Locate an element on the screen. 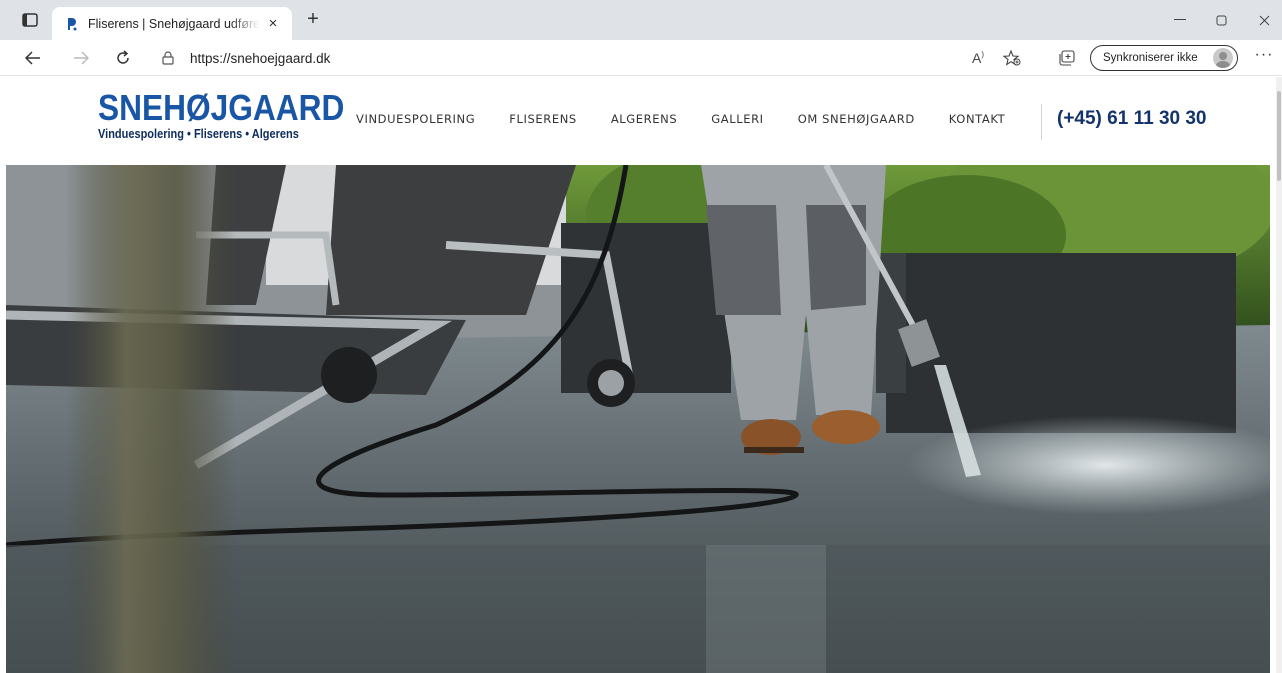 The width and height of the screenshot is (1282, 673). tab-close-button: × is located at coordinates (273, 24).